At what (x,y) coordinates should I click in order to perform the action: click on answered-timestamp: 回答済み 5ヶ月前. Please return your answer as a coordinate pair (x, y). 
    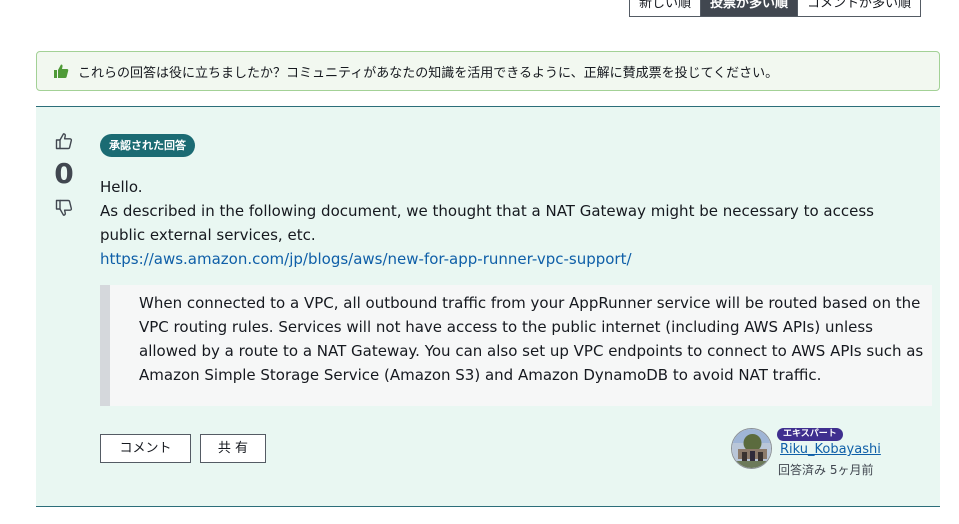
    Looking at the image, I should click on (826, 470).